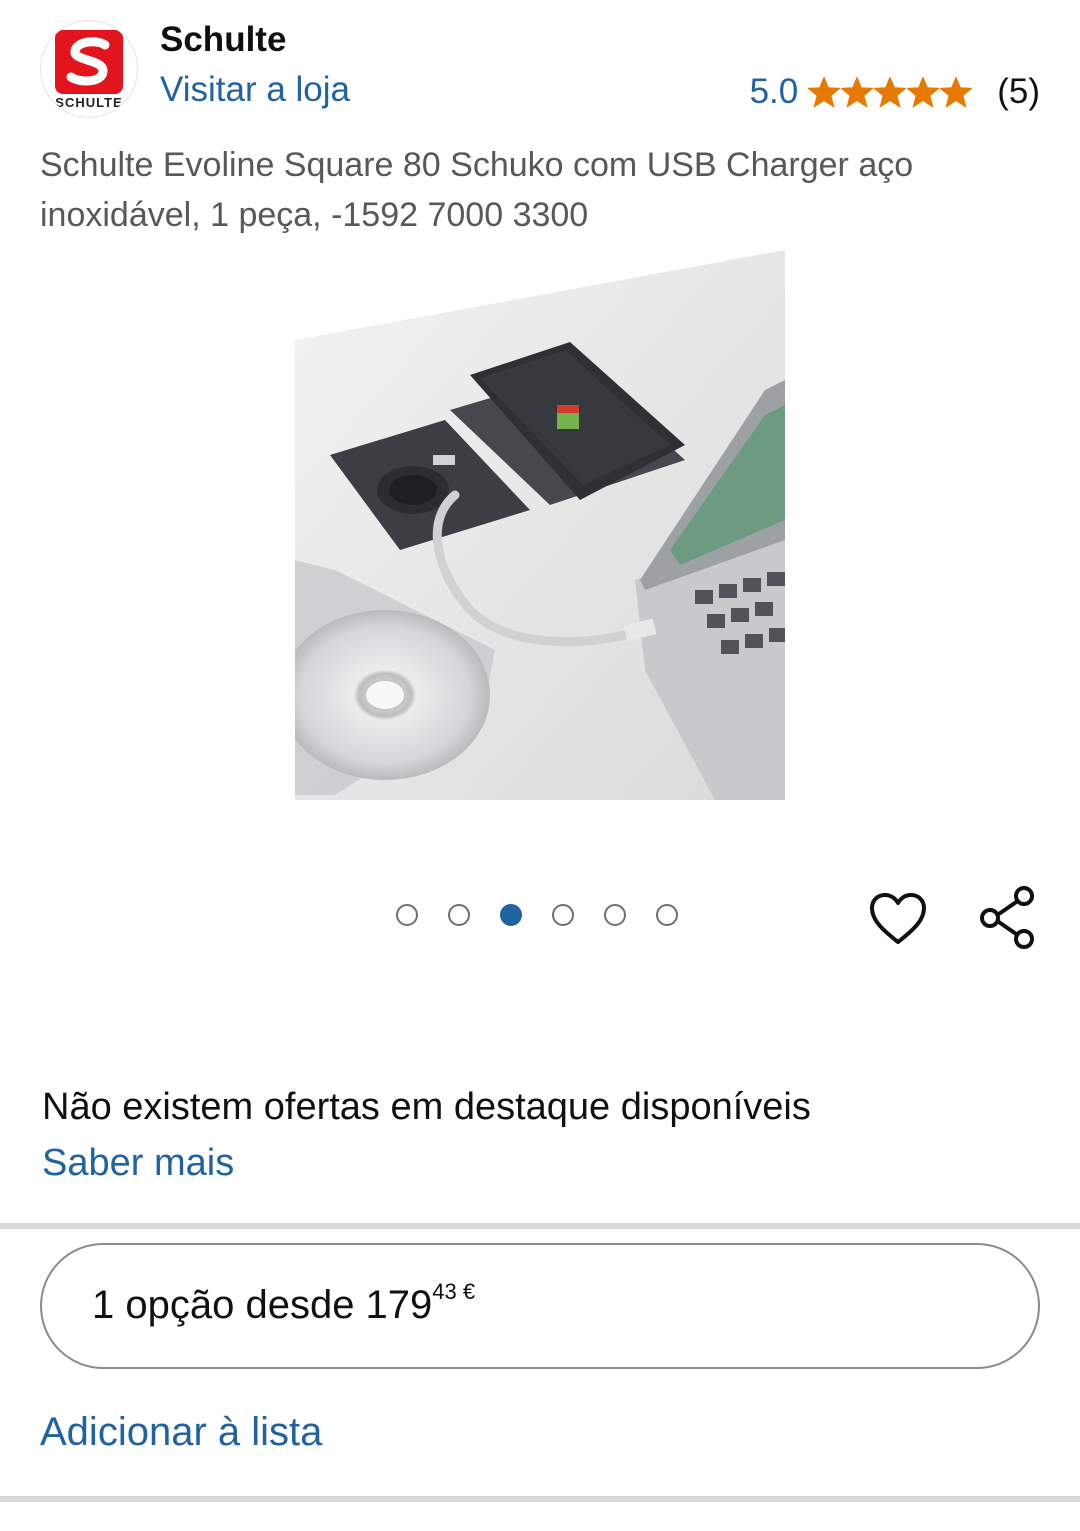 This screenshot has width=1080, height=1531. Describe the element at coordinates (540, 1306) in the screenshot. I see `buying-options-button: 1 opção desde 17943 €` at that location.